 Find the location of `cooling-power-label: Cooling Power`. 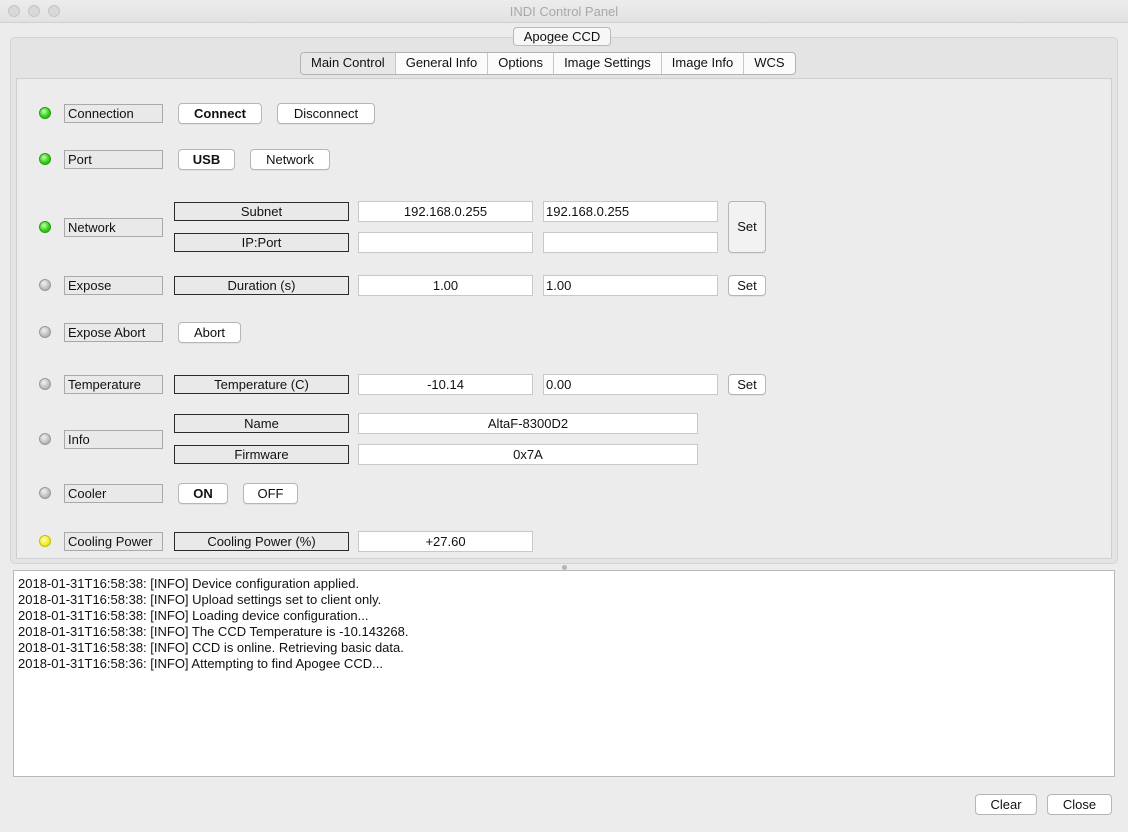

cooling-power-label: Cooling Power is located at coordinates (113, 541).